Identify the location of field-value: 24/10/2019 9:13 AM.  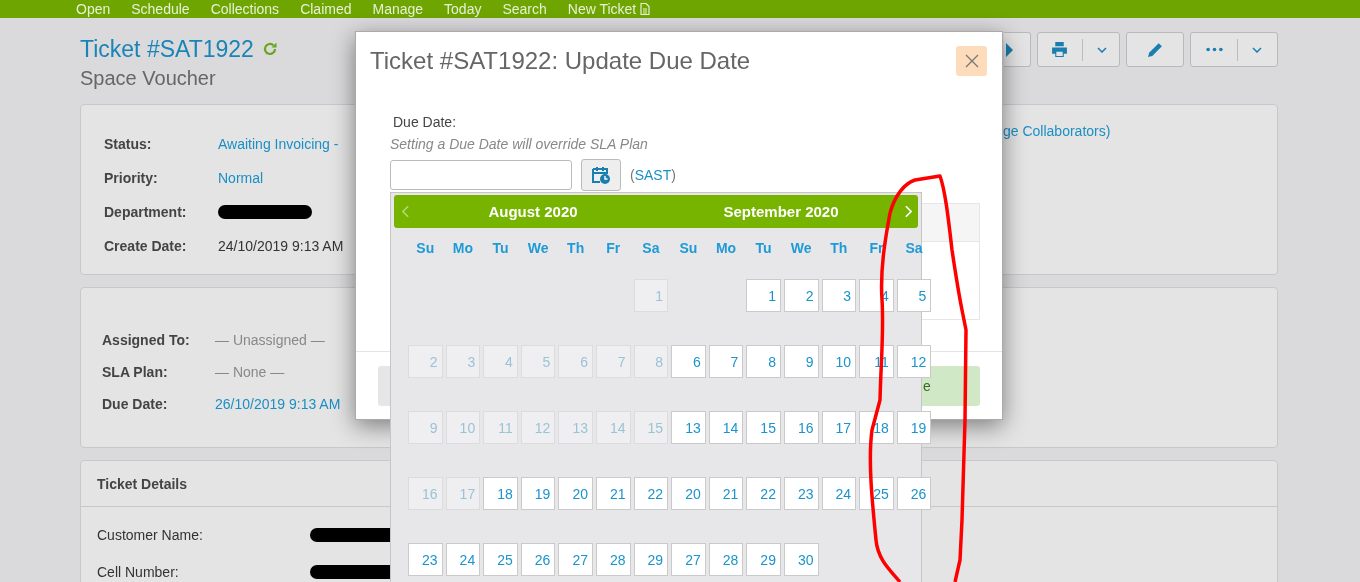
(281, 246).